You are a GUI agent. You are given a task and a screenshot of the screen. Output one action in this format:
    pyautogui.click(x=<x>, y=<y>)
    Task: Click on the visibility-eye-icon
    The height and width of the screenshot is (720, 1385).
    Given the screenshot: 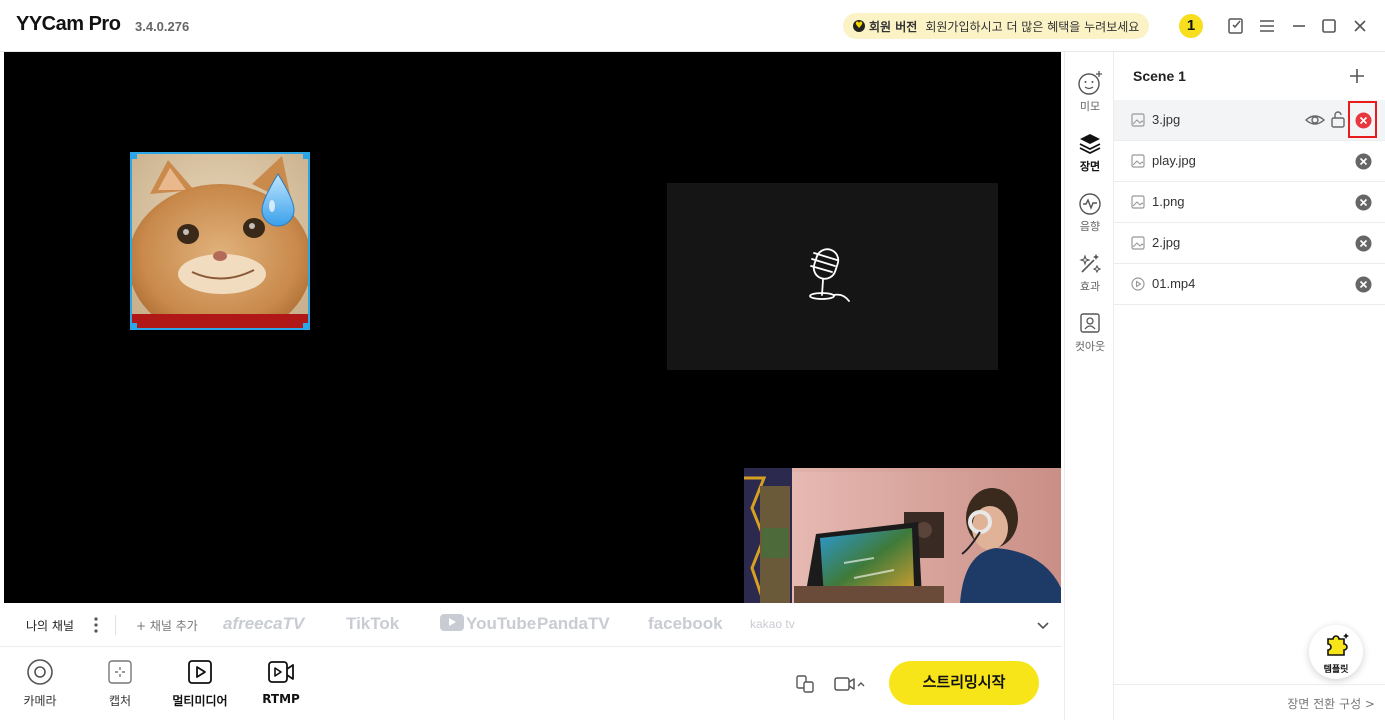 What is the action you would take?
    pyautogui.click(x=1315, y=120)
    